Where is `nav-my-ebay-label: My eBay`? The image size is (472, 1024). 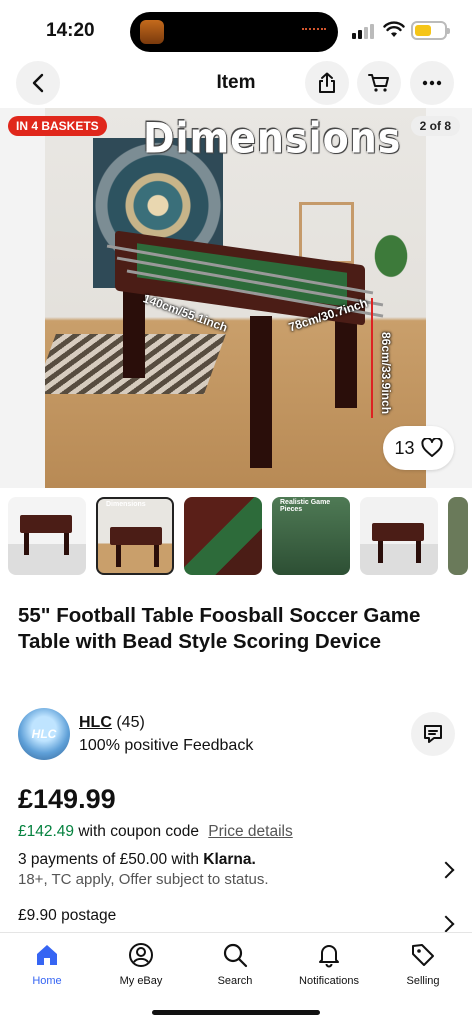
nav-my-ebay-label: My eBay is located at coordinates (141, 981).